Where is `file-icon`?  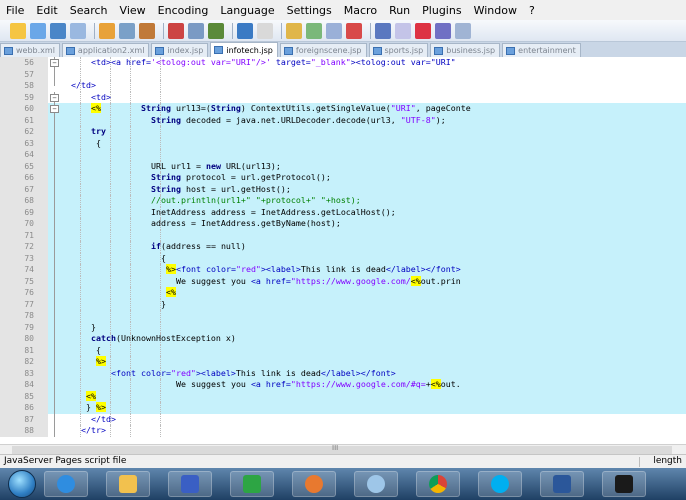
file-icon is located at coordinates (70, 50).